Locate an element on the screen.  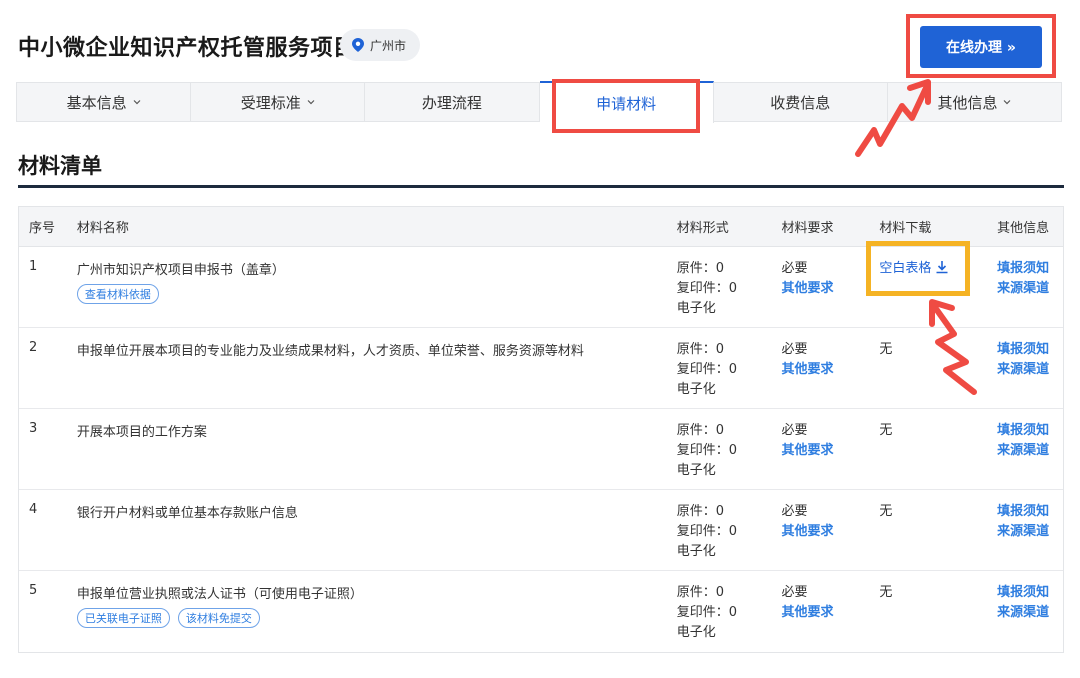
exempt-submission-tag: 该材料免提交 is located at coordinates (218, 618).